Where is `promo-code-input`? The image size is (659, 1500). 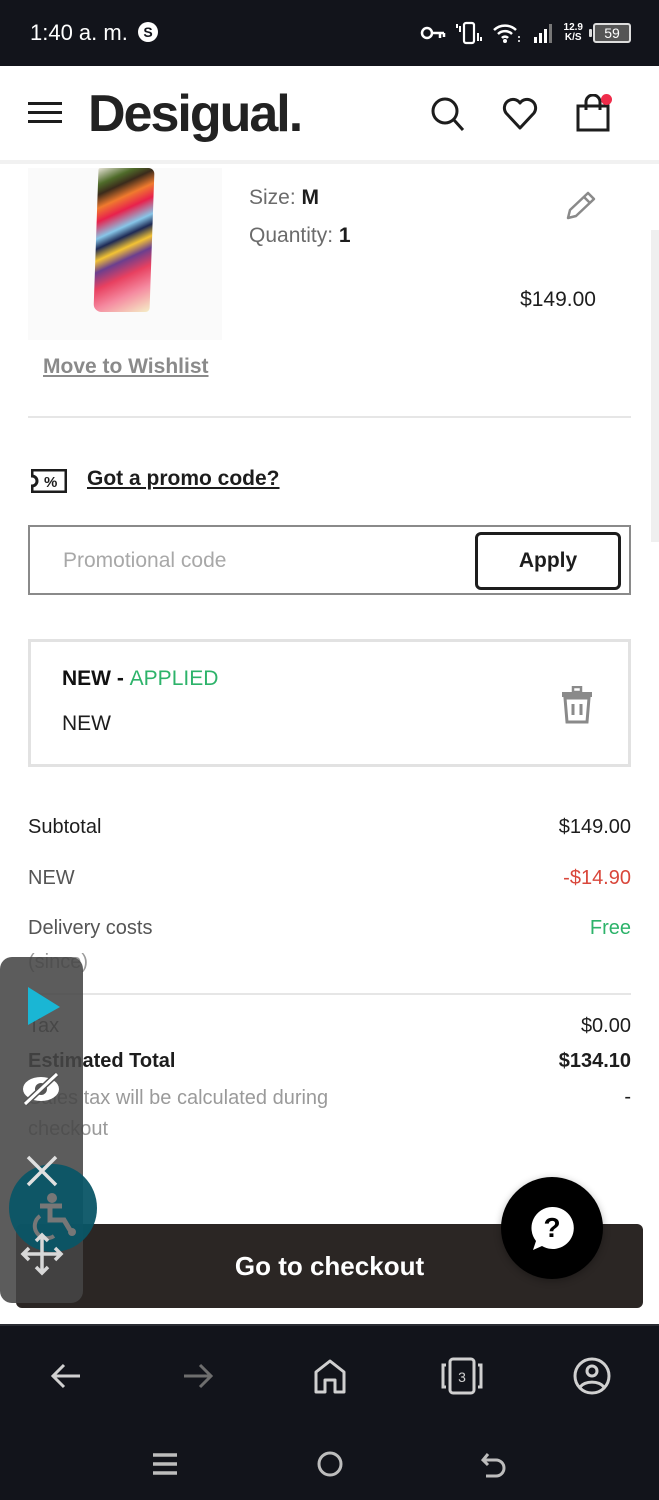
promo-code-input is located at coordinates (263, 561).